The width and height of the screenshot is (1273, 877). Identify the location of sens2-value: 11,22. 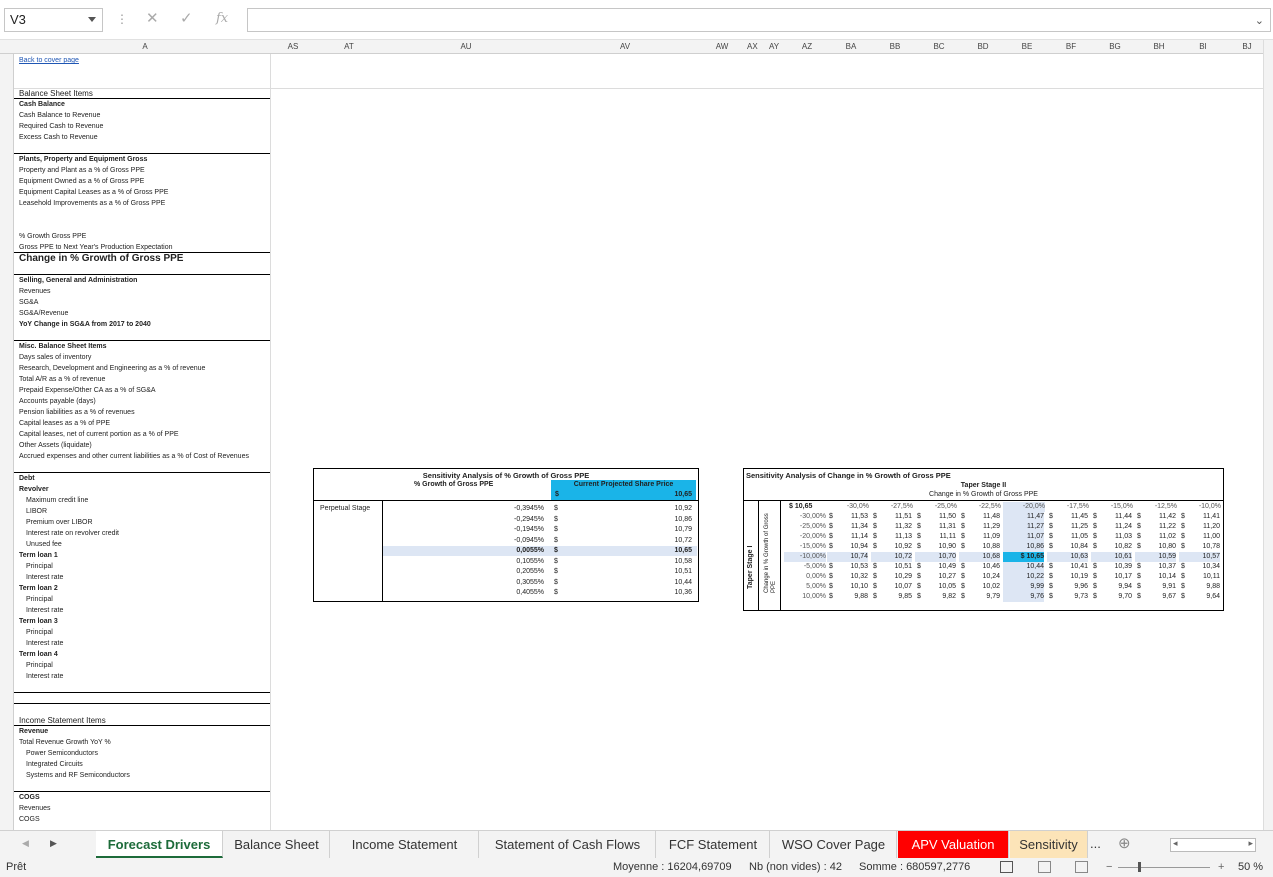
(1155, 527).